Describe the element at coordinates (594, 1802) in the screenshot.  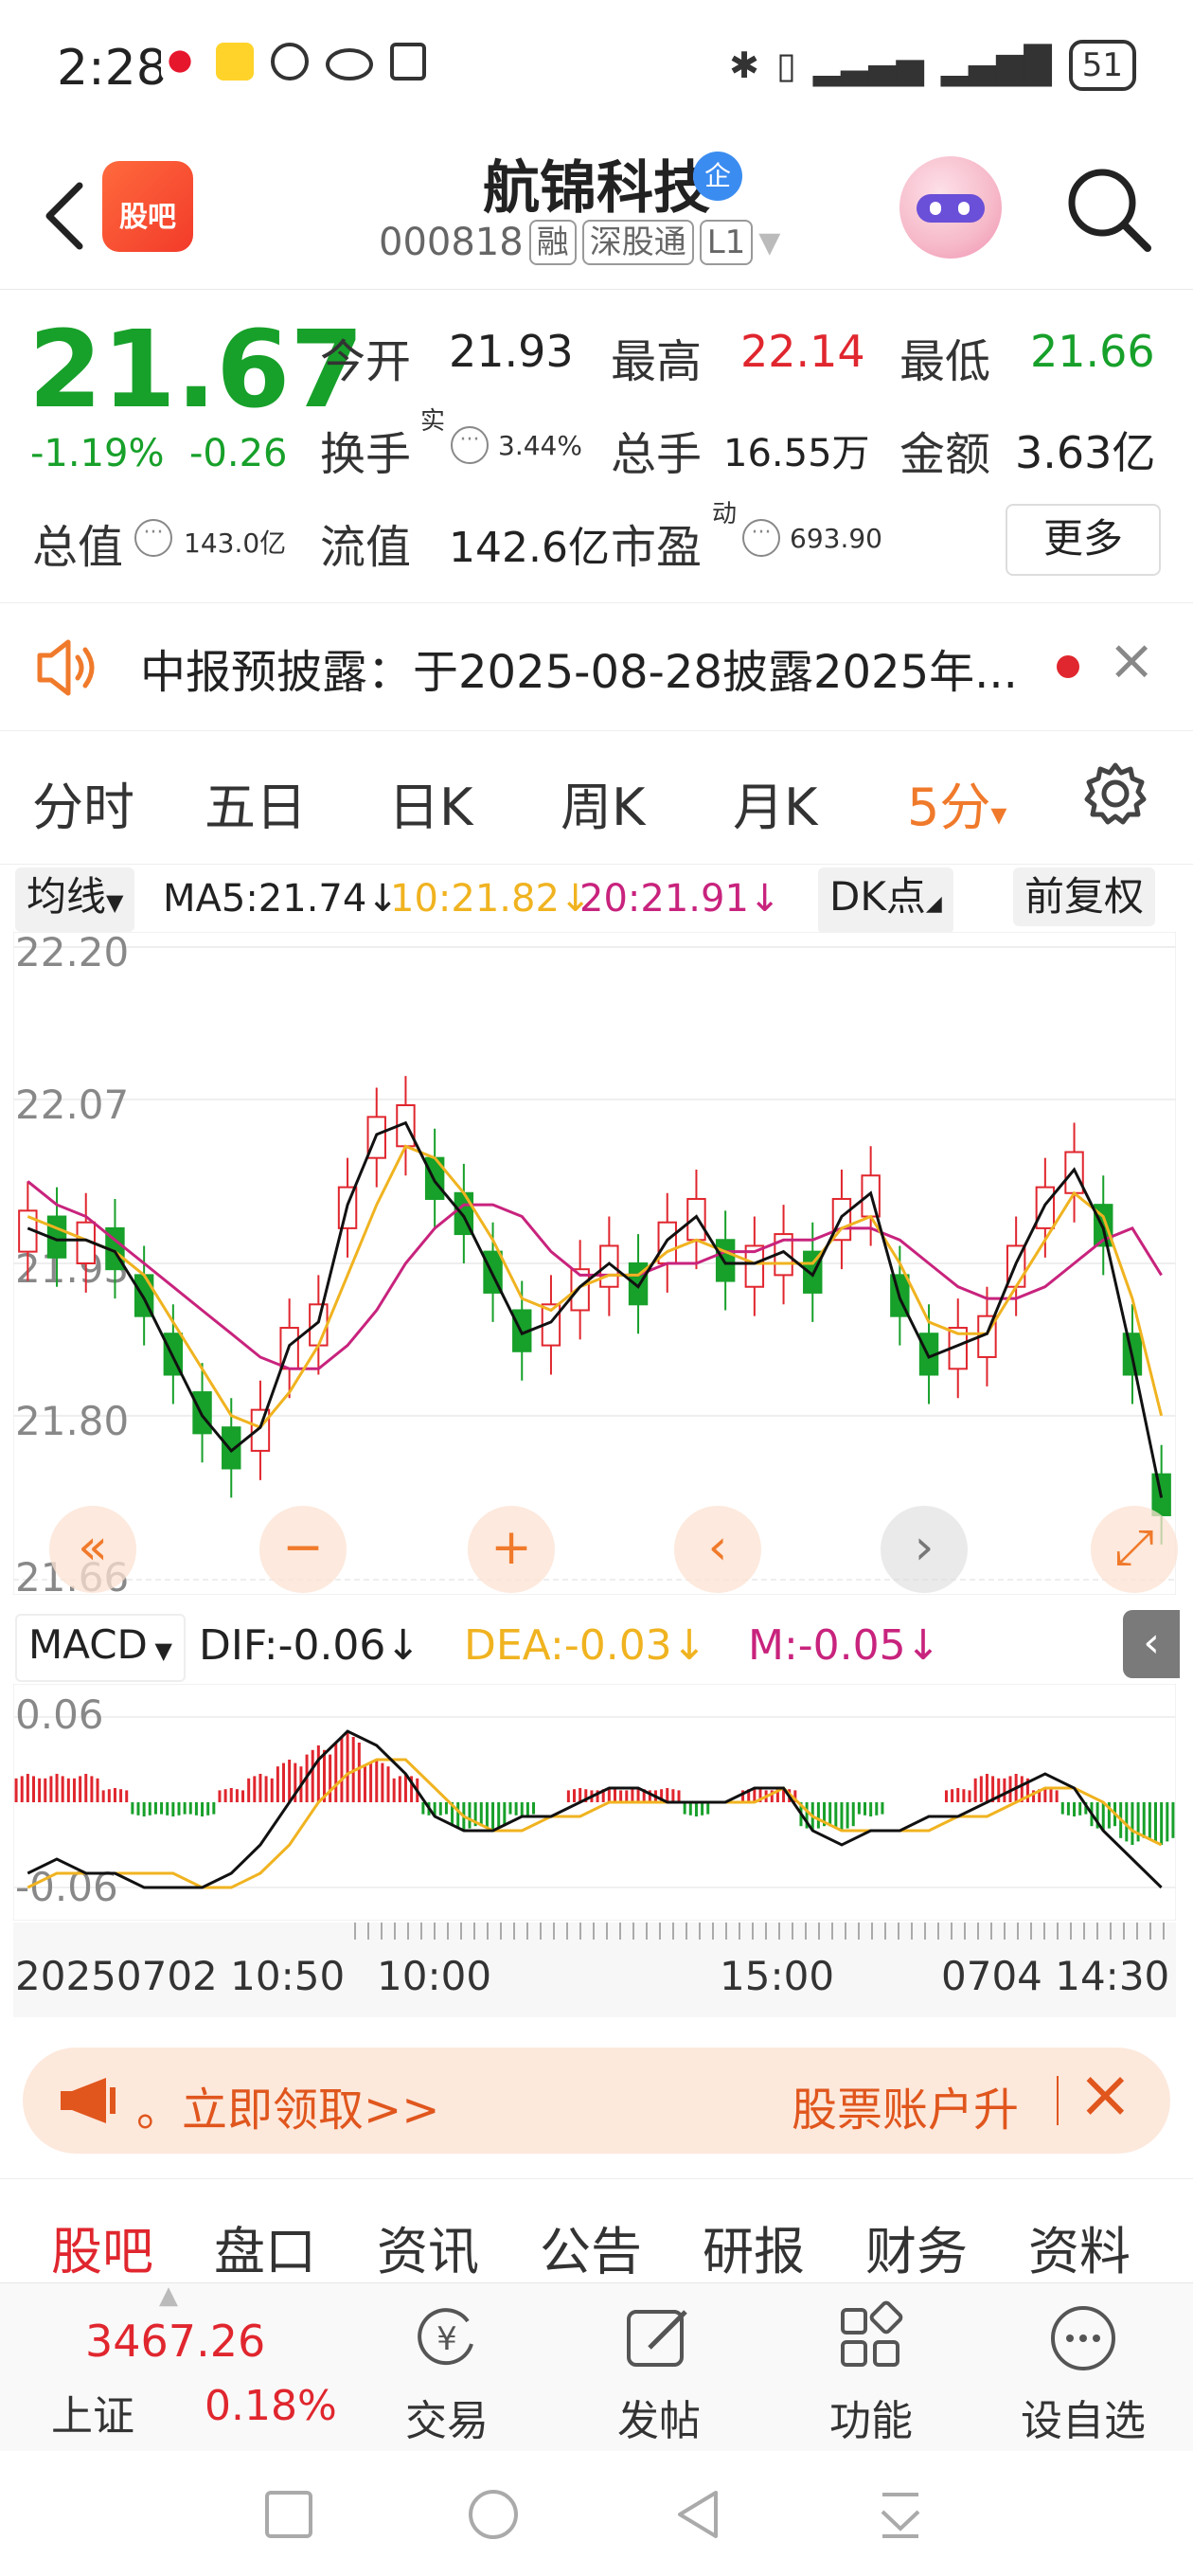
I see `macd-chart: 0.06-0.06` at that location.